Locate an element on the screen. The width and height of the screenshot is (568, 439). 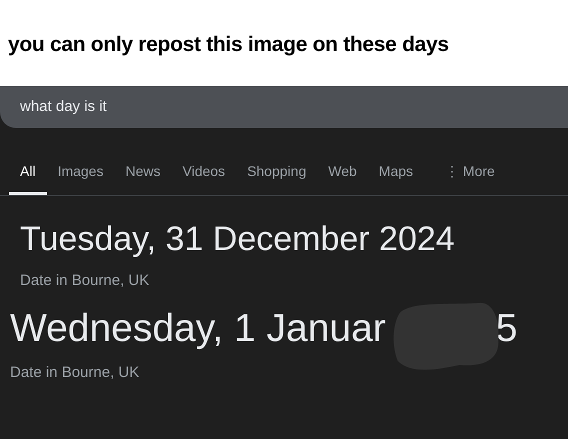
meme-caption: you can only repost this image on these days is located at coordinates (228, 44).